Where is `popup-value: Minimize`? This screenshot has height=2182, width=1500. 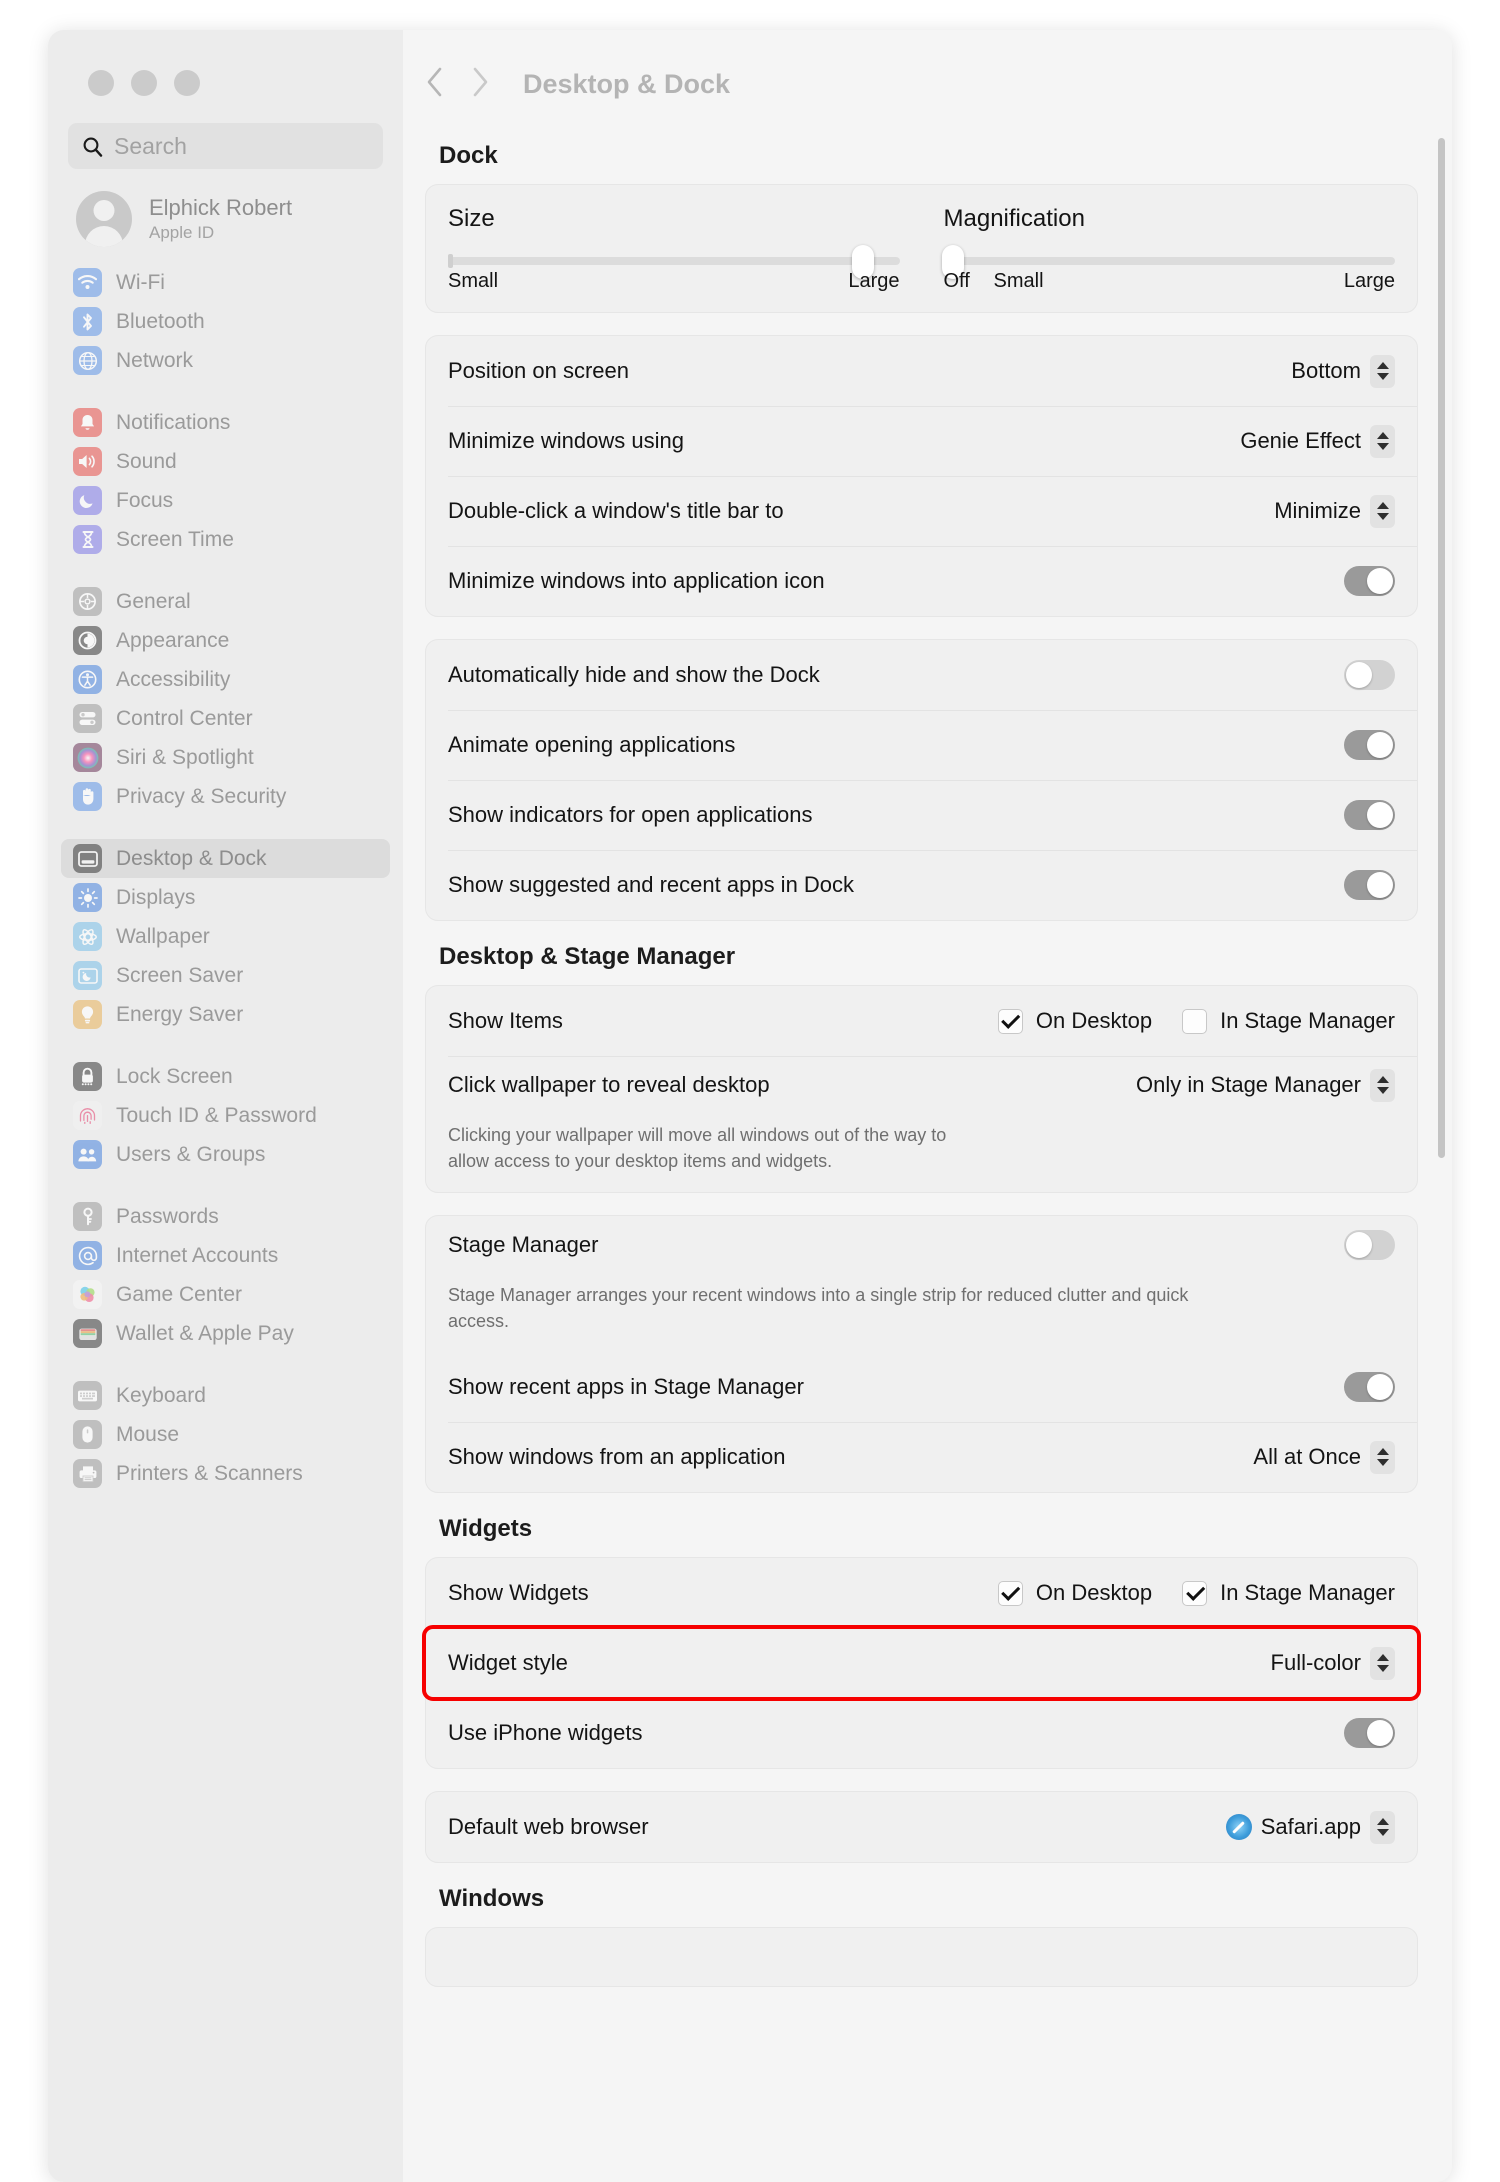 popup-value: Minimize is located at coordinates (1317, 510).